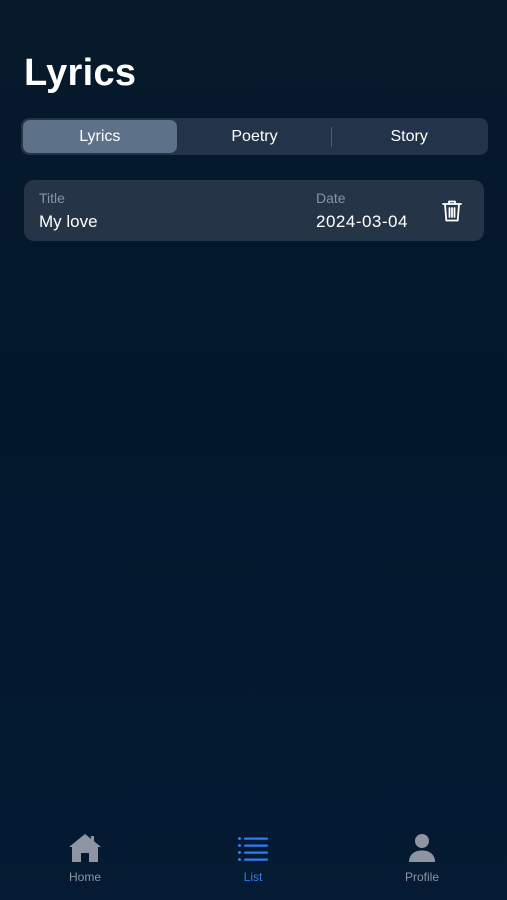  Describe the element at coordinates (254, 210) in the screenshot. I see `entry-card: Title My love Date 2024-03-04` at that location.